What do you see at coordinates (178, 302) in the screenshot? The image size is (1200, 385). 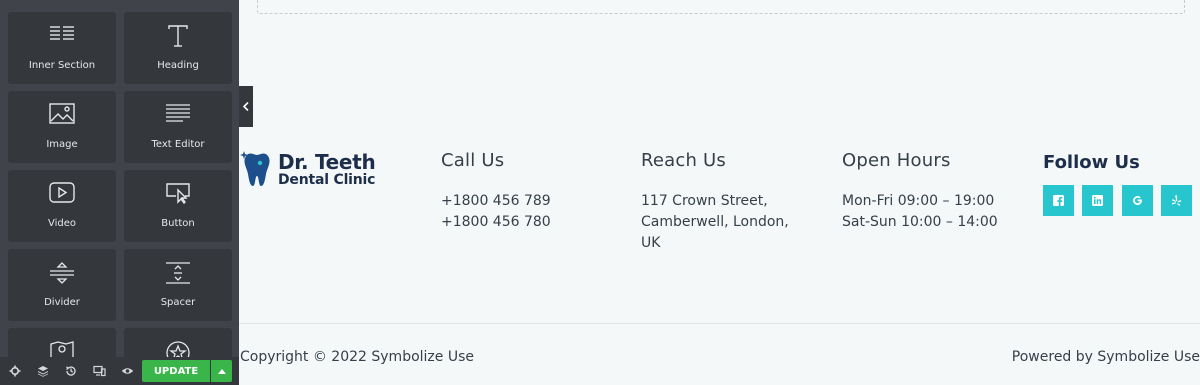 I see `widget-label: Spacer` at bounding box center [178, 302].